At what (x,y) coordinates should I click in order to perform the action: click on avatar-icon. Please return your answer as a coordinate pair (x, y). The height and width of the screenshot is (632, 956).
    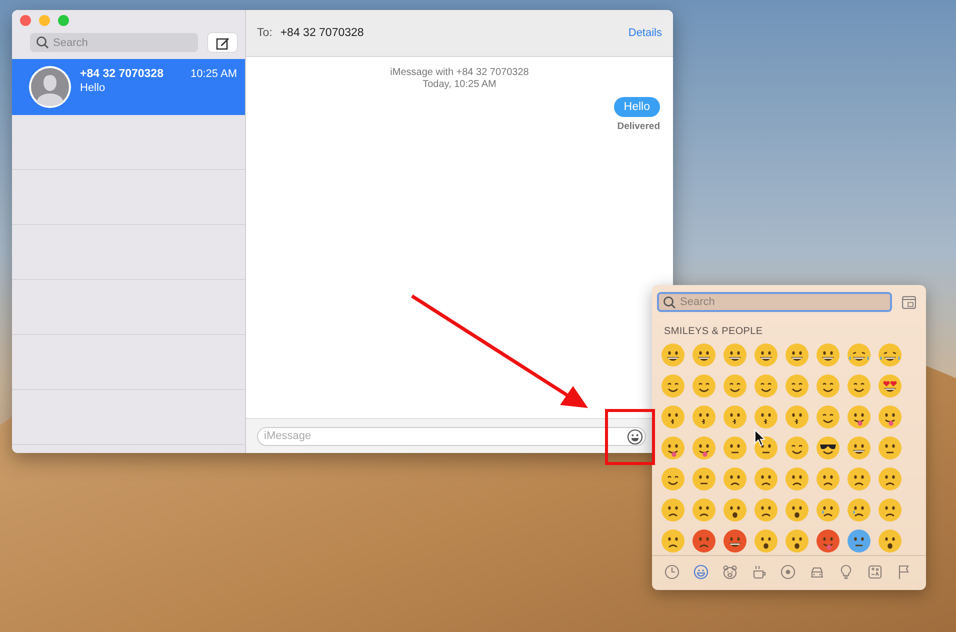
    Looking at the image, I should click on (50, 87).